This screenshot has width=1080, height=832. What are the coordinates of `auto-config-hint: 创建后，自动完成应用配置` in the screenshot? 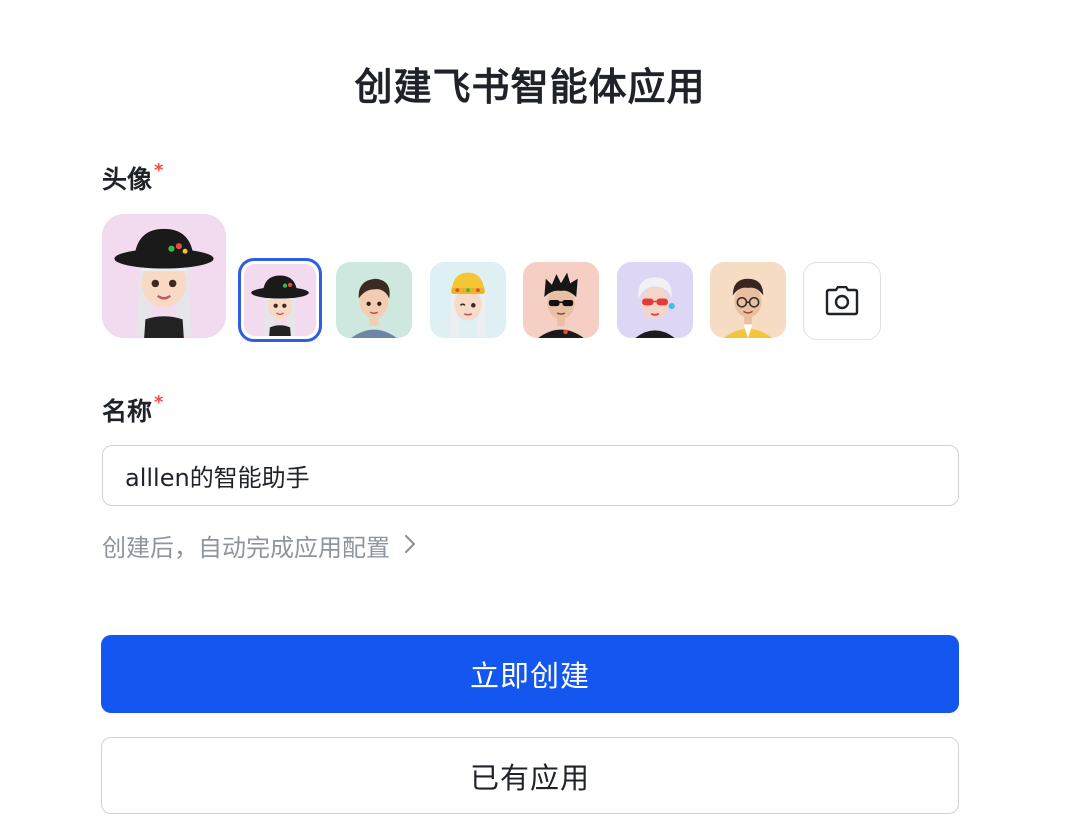 It's located at (259, 545).